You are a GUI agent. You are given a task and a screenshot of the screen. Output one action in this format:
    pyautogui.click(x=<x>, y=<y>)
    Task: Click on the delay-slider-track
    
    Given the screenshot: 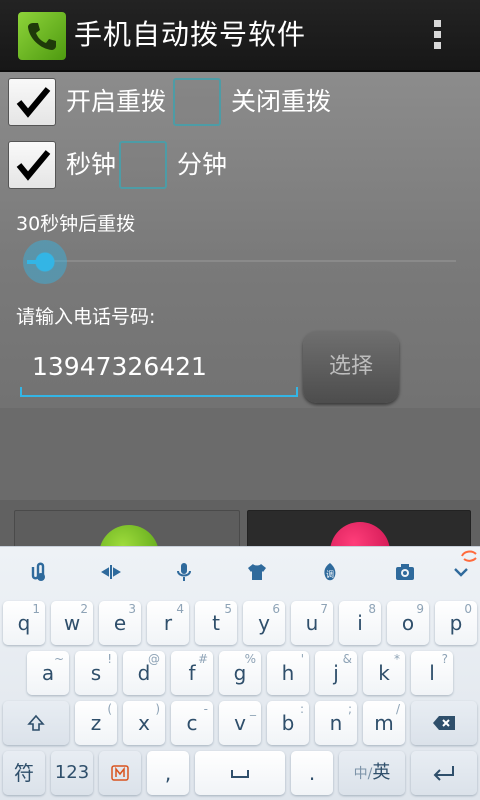 What is the action you would take?
    pyautogui.click(x=243, y=261)
    